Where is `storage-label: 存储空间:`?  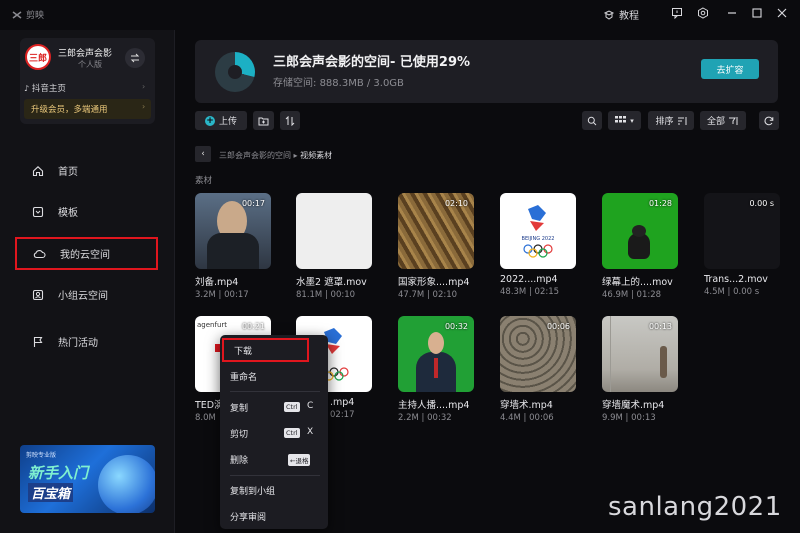
storage-label: 存储空间: is located at coordinates (295, 83).